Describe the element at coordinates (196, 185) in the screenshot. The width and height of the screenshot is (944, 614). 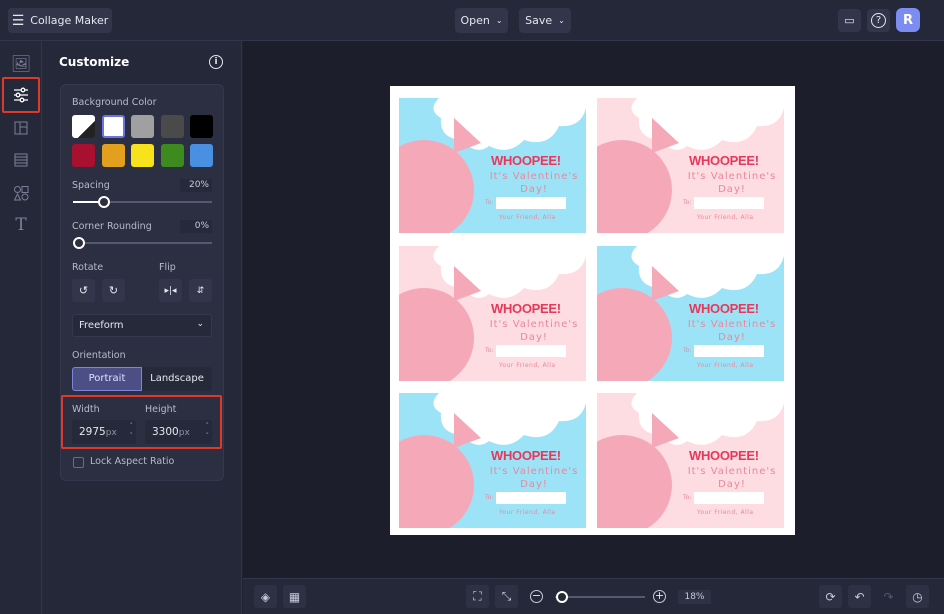
I see `spacing-value: 20%` at that location.